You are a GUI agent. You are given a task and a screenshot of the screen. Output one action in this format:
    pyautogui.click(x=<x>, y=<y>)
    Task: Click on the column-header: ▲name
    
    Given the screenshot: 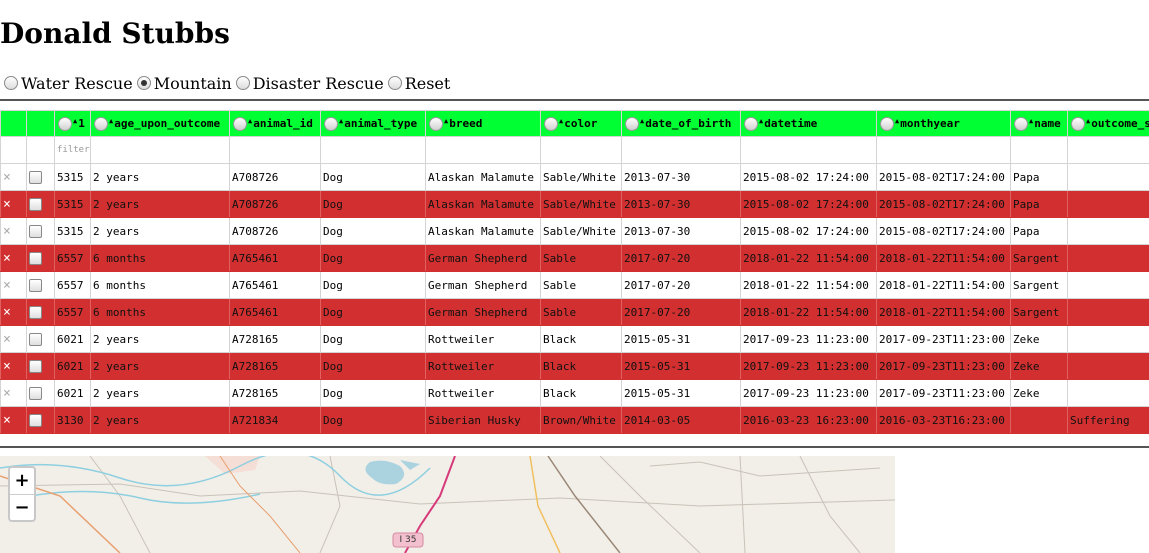 What is the action you would take?
    pyautogui.click(x=1039, y=123)
    